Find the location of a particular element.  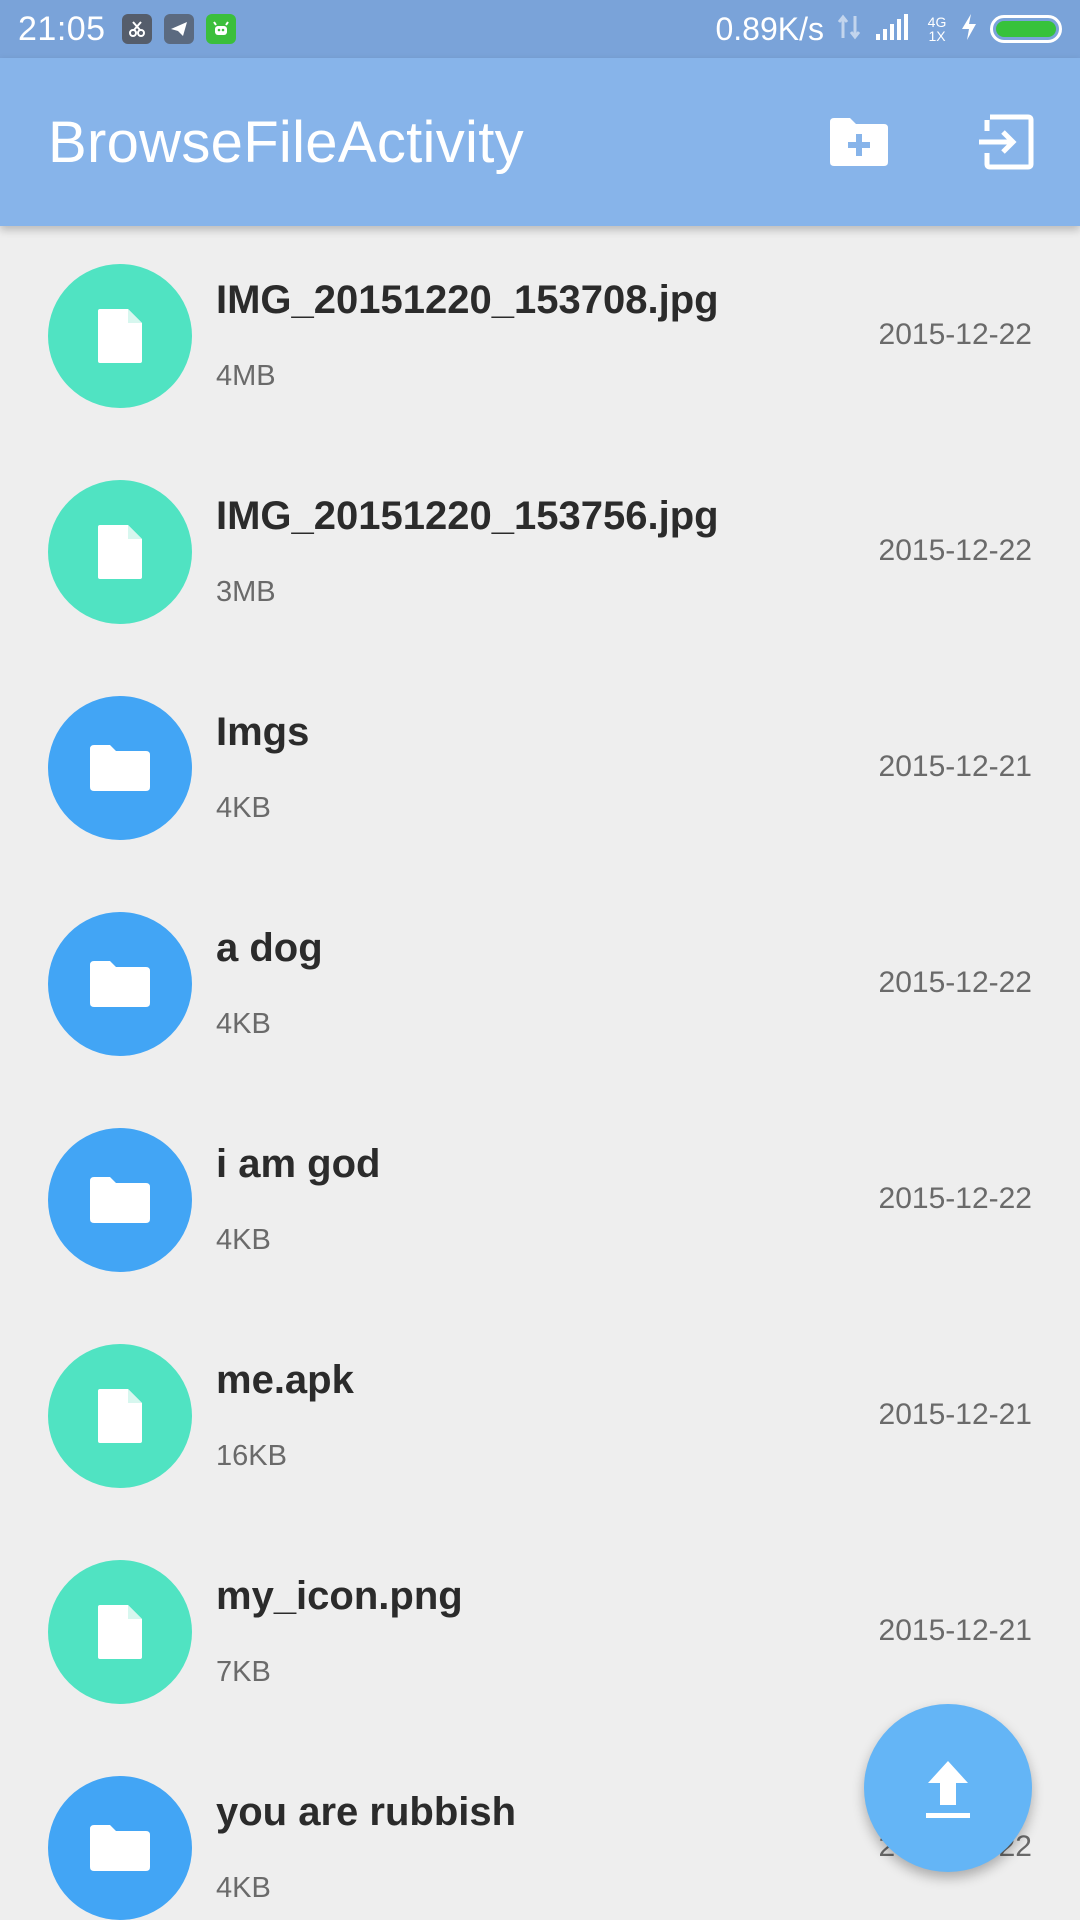

exit-icon is located at coordinates (1006, 142).